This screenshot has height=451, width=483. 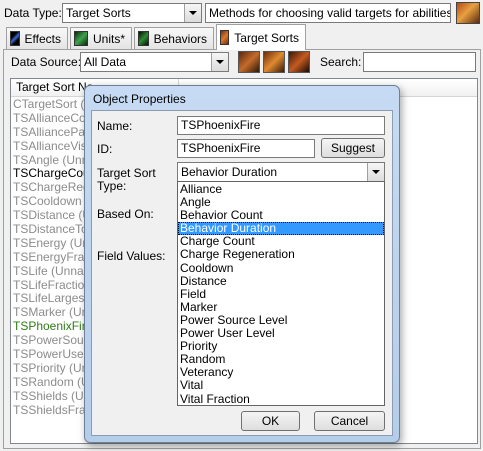 I want to click on search-input, so click(x=419, y=62).